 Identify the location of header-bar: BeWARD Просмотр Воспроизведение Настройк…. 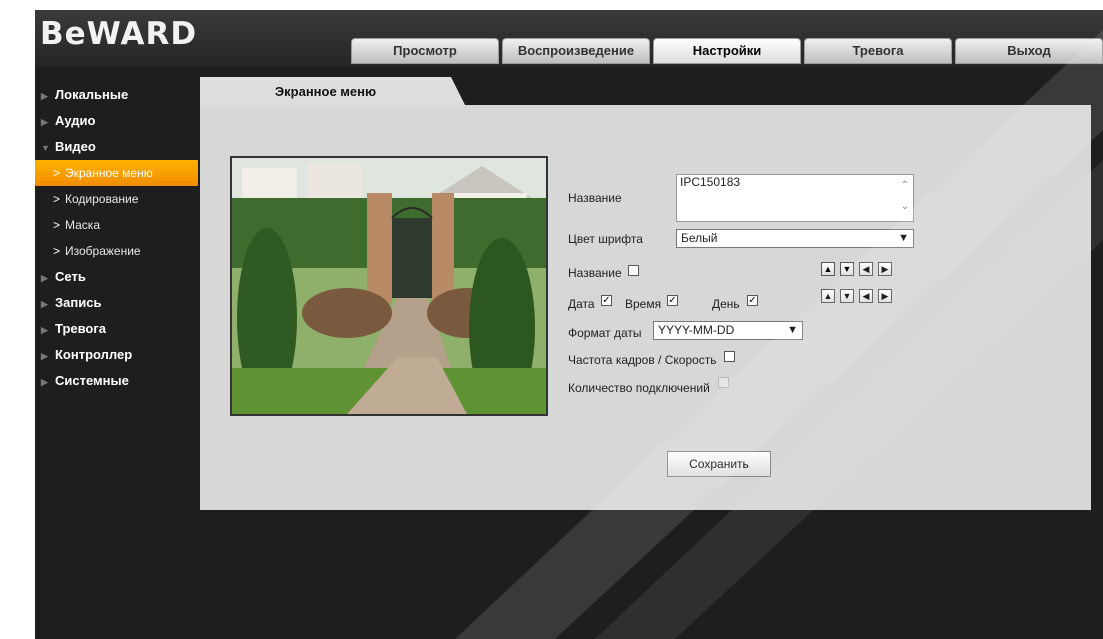
(569, 38).